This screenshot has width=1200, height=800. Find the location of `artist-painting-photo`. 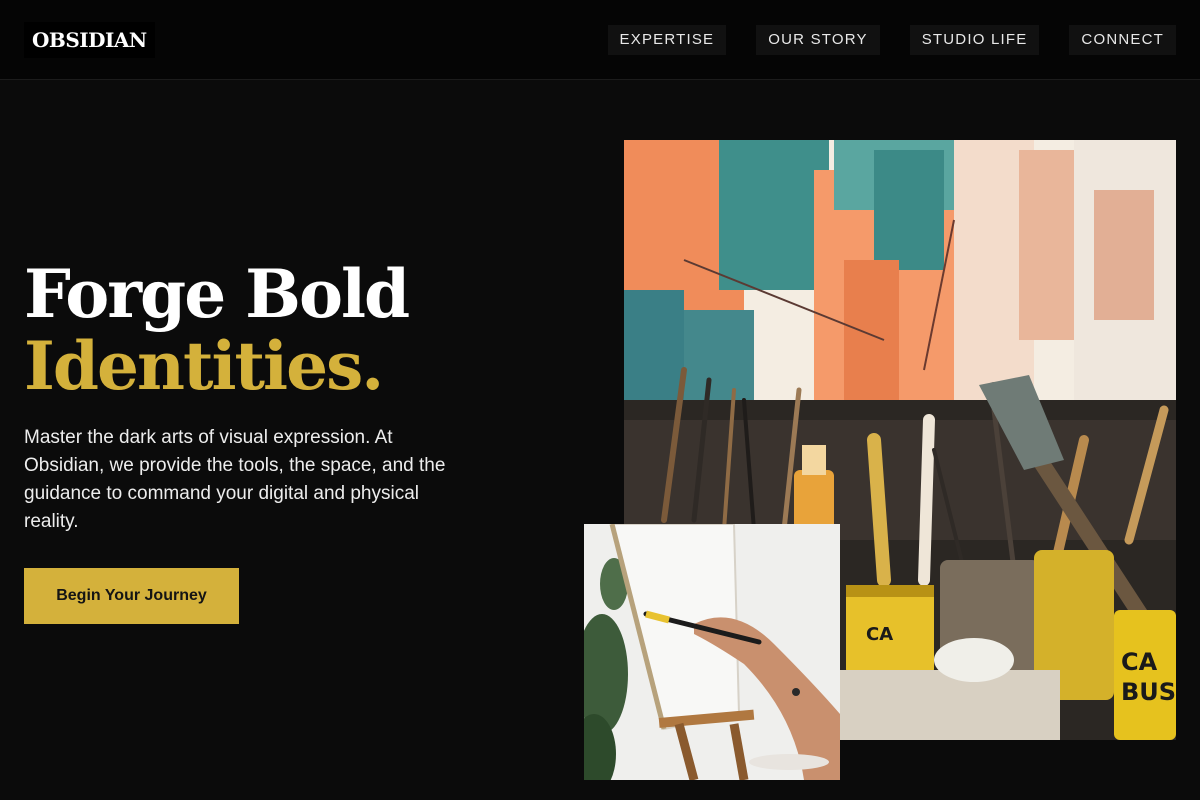

artist-painting-photo is located at coordinates (712, 652).